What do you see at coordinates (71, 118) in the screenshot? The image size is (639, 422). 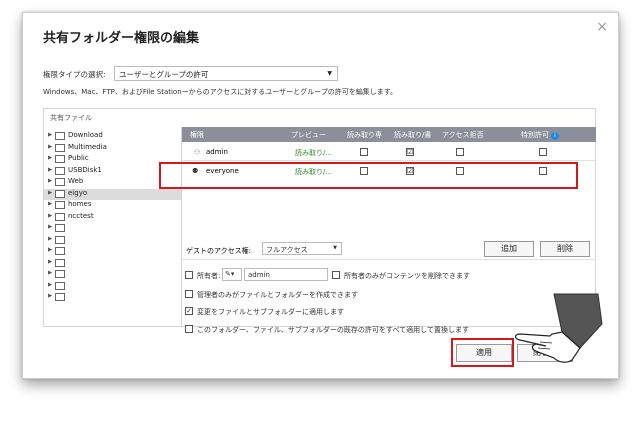 I see `panel-title: 共有ファイル` at bounding box center [71, 118].